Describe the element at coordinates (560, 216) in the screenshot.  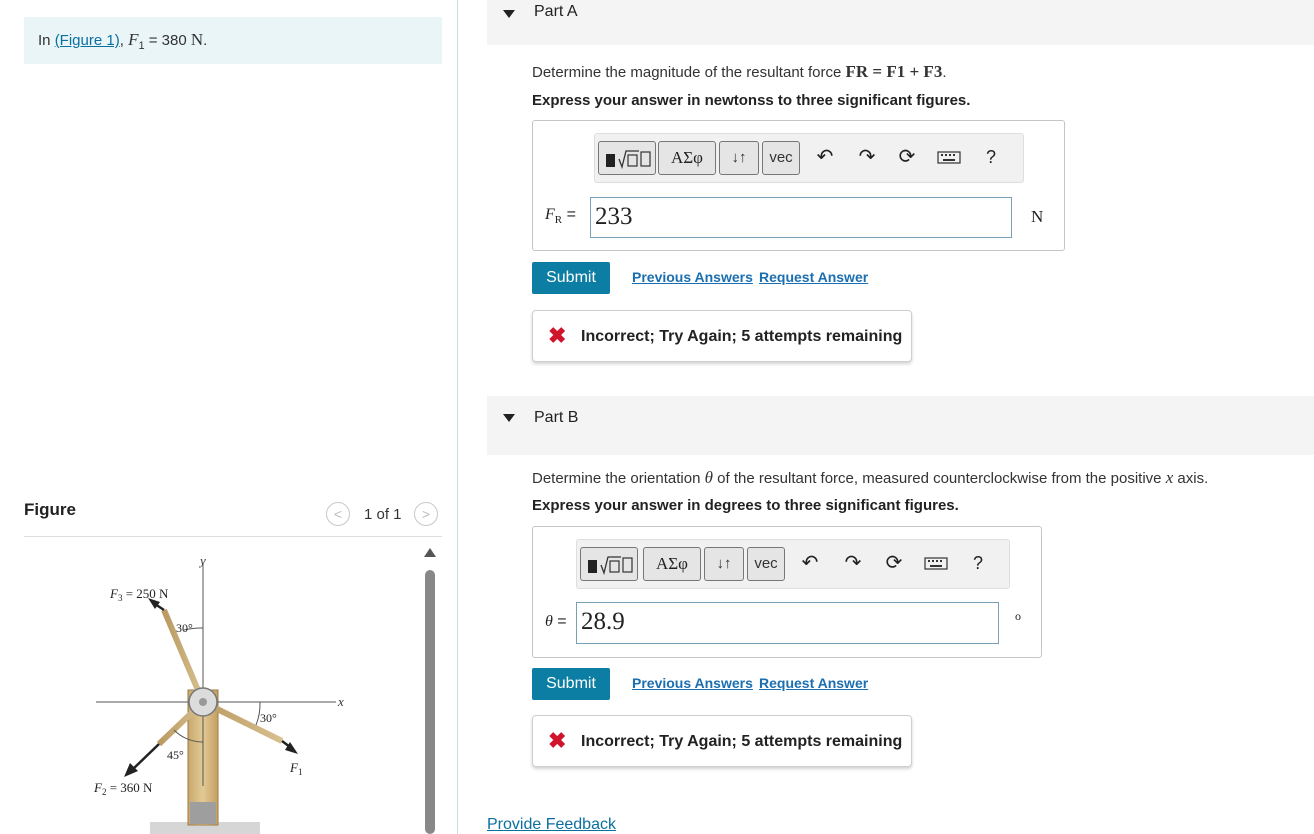
I see `part-a-answer-label: FR =` at that location.